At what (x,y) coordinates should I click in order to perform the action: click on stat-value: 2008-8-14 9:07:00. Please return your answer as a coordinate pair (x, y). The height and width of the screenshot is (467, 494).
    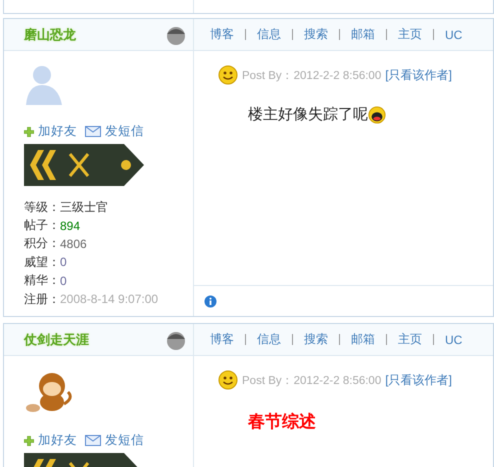
    Looking at the image, I should click on (109, 299).